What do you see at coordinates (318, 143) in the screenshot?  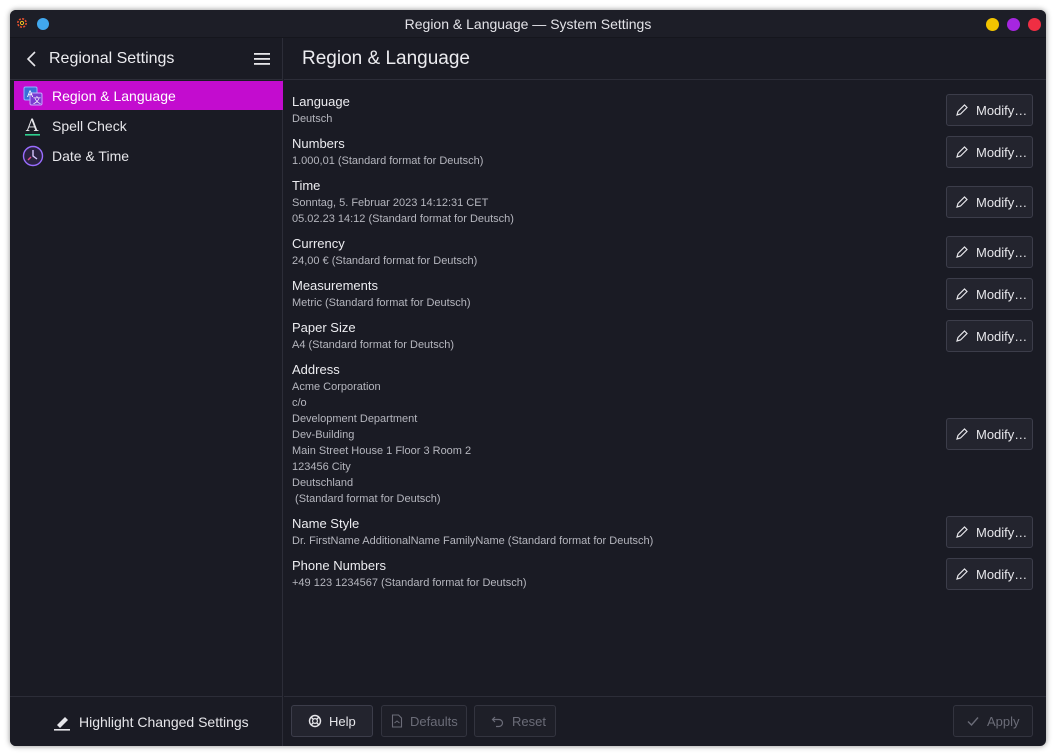 I see `setting-label-numbers: Numbers` at bounding box center [318, 143].